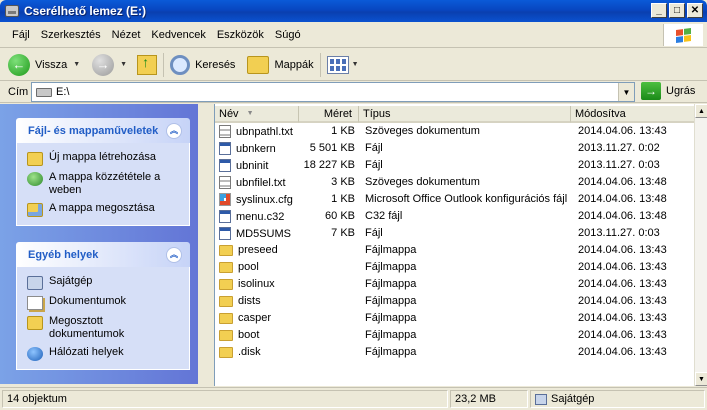 Image resolution: width=707 pixels, height=410 pixels. I want to click on cell-size: 60 KB, so click(340, 216).